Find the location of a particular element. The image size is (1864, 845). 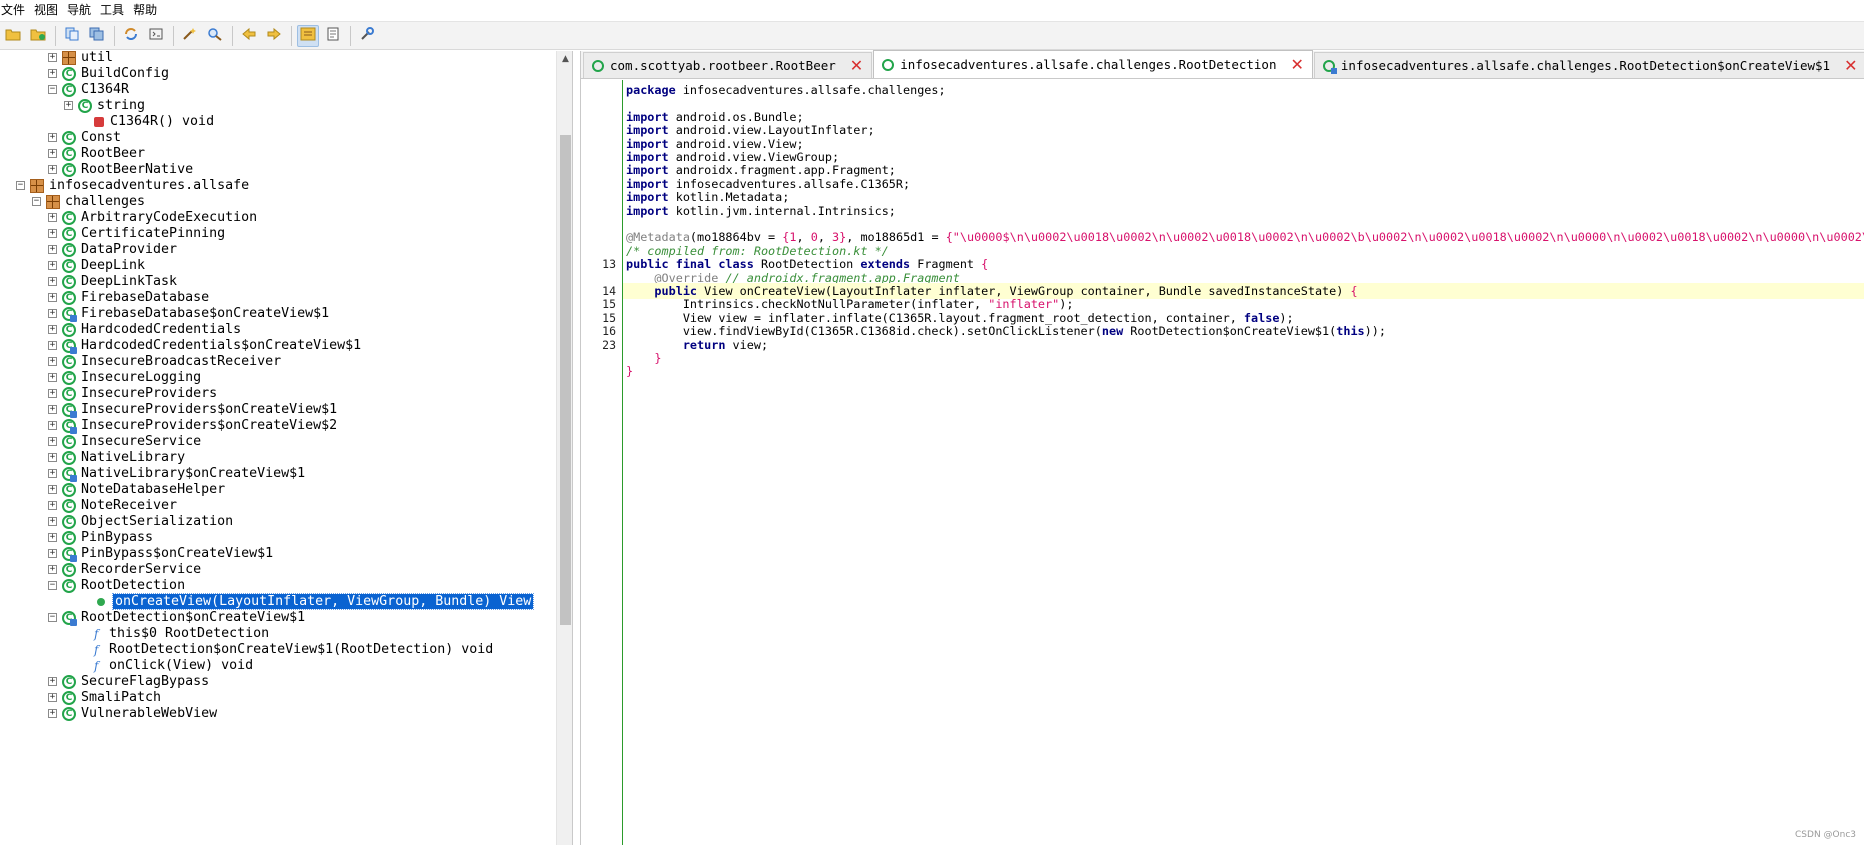

tree-node-label: this$0 RootDetection is located at coordinates (189, 633).